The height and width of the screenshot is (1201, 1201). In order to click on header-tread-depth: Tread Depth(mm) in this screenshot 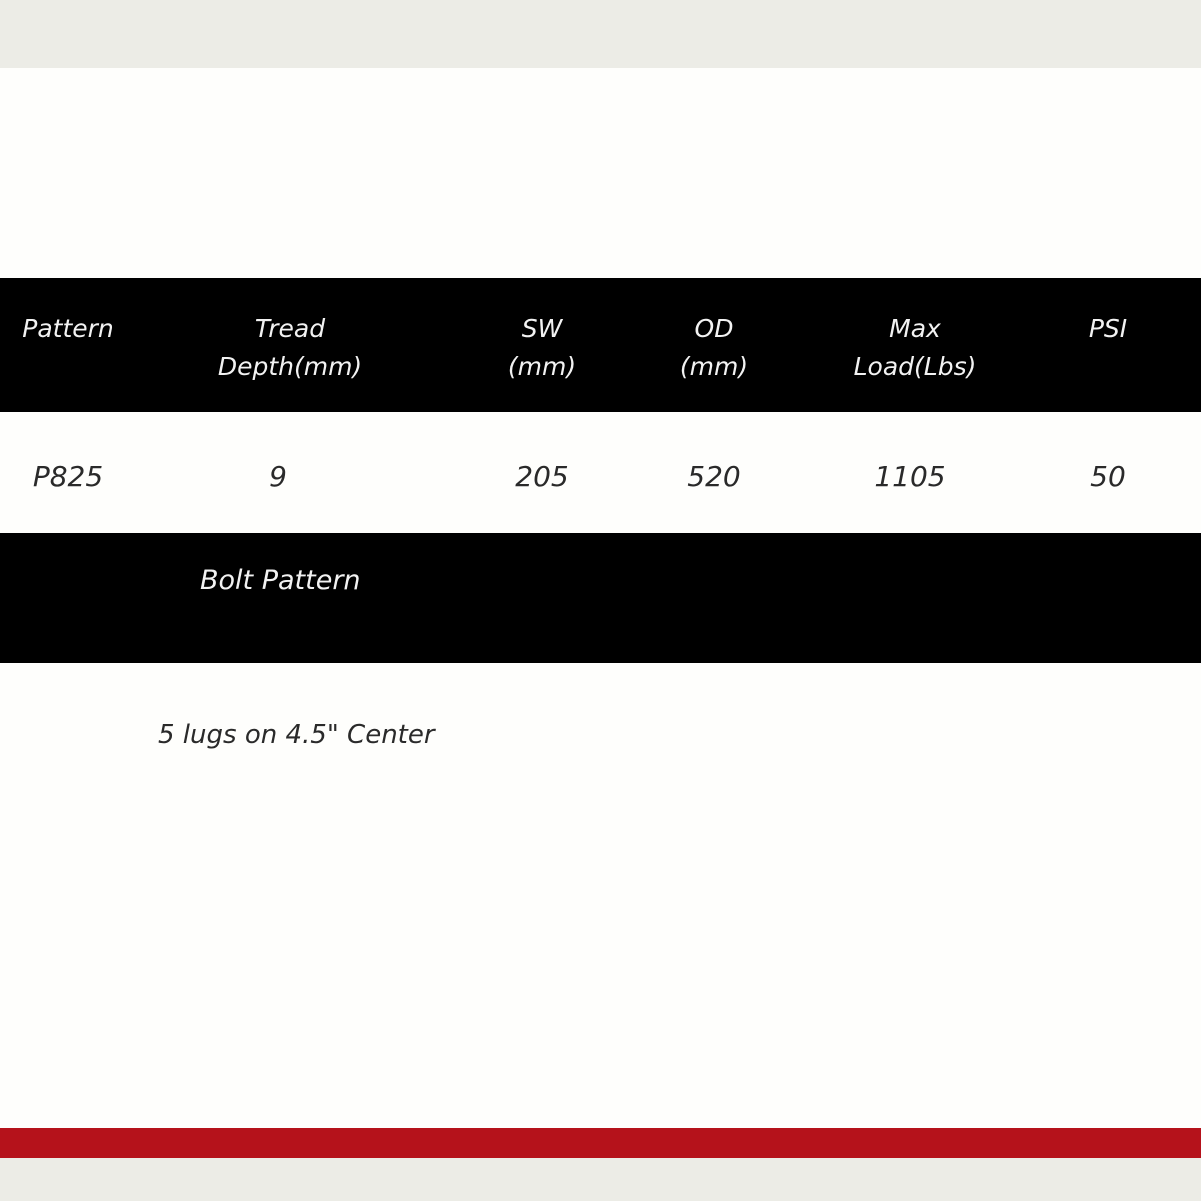, I will do `click(290, 347)`.